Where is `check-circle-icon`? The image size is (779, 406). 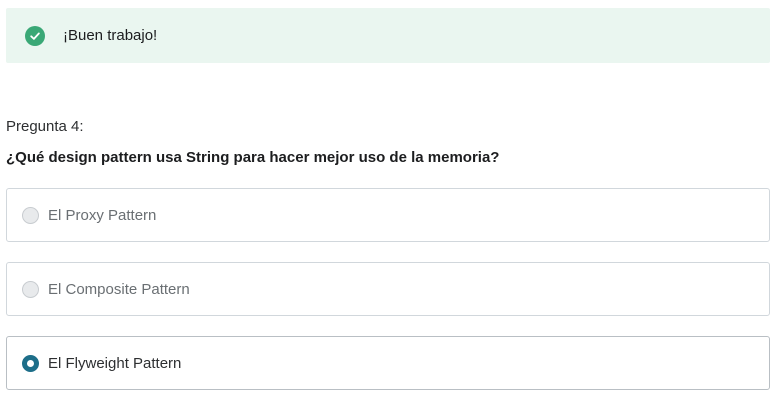 check-circle-icon is located at coordinates (35, 35).